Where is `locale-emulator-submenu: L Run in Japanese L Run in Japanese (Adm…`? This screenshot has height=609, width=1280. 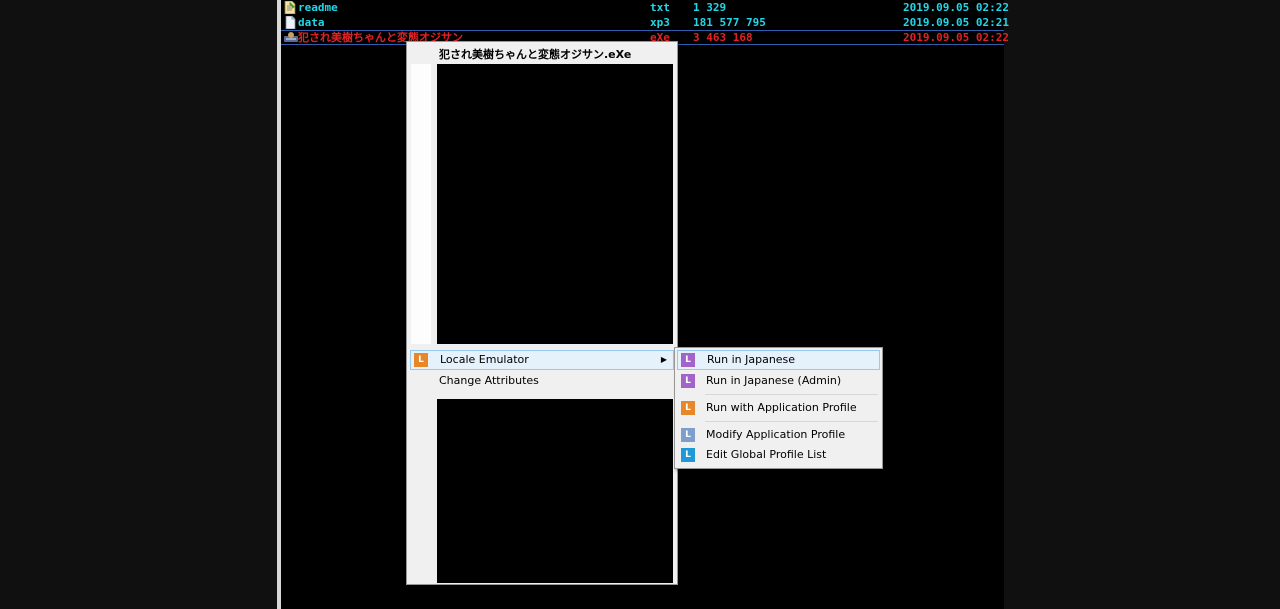
locale-emulator-submenu: L Run in Japanese L Run in Japanese (Adm… is located at coordinates (778, 408).